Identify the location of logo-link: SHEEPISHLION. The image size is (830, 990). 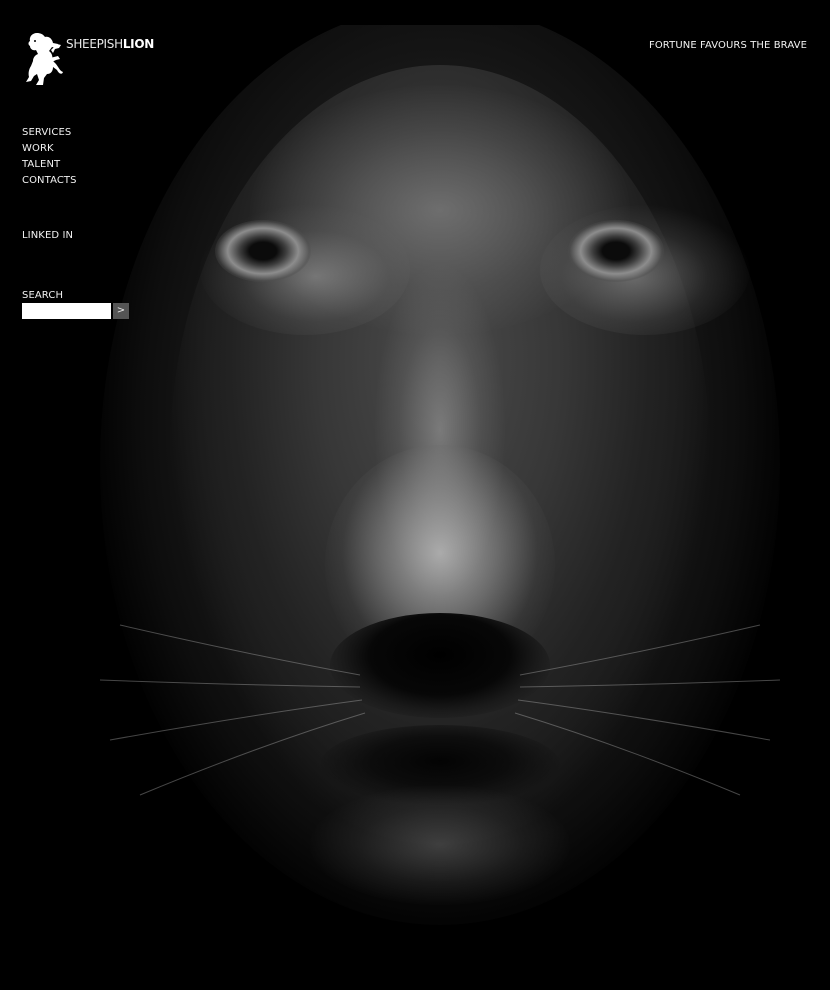
(88, 59).